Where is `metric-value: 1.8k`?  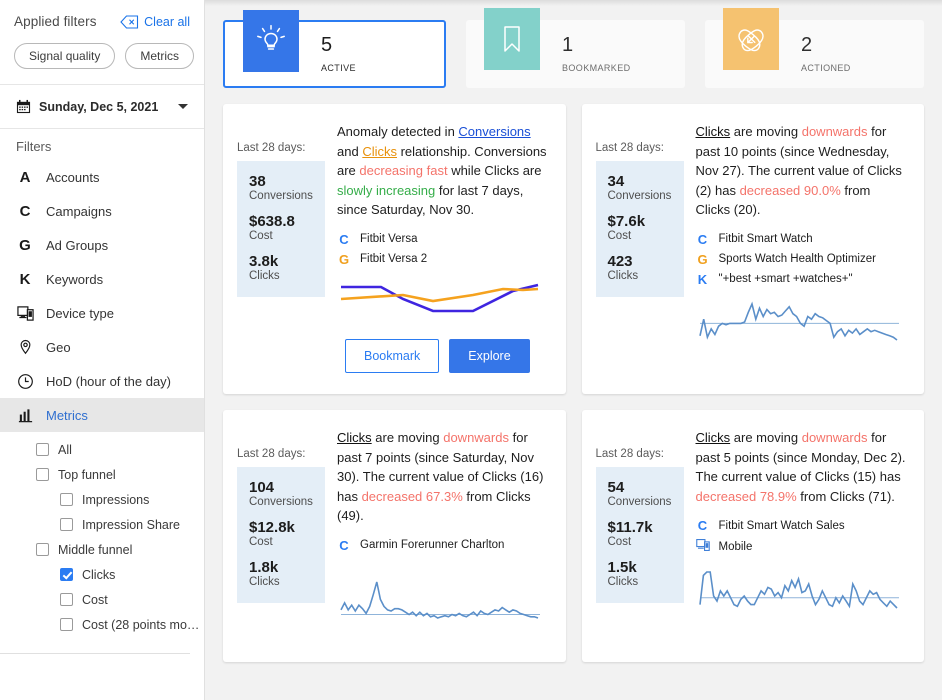
metric-value: 1.8k is located at coordinates (264, 568).